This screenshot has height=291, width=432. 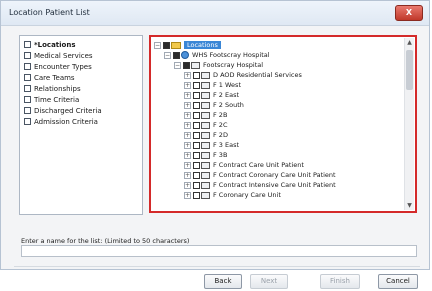 What do you see at coordinates (211, 95) in the screenshot?
I see `tree-node-unit: + F 2 East` at bounding box center [211, 95].